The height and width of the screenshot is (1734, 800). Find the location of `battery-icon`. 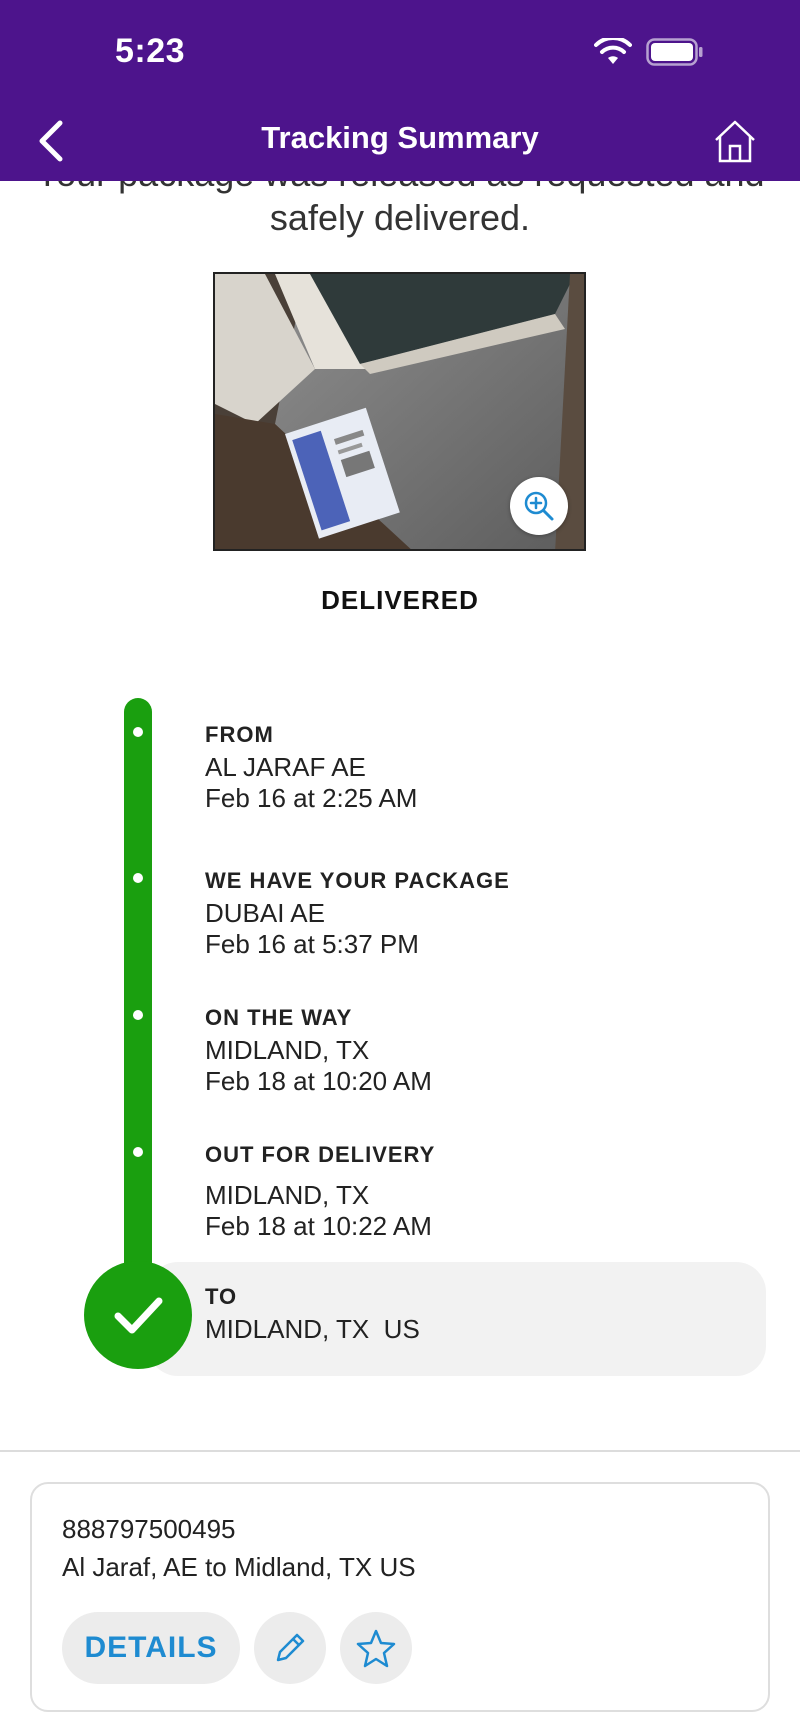

battery-icon is located at coordinates (674, 52).